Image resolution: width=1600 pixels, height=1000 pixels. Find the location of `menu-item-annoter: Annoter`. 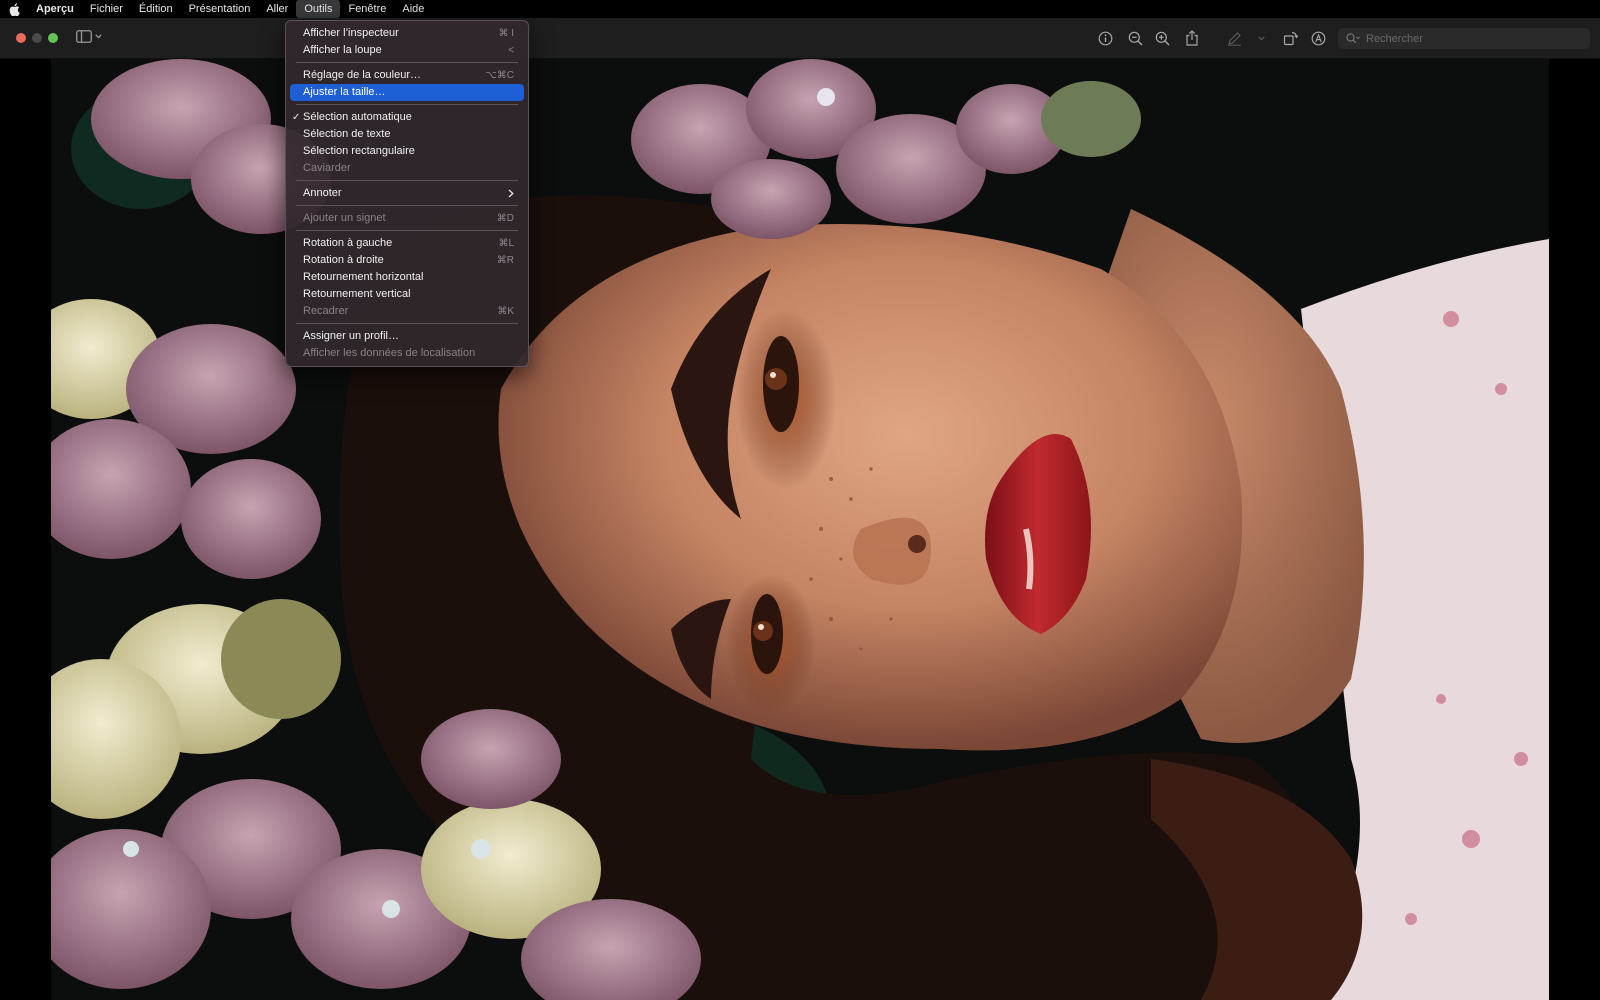

menu-item-annoter: Annoter is located at coordinates (407, 193).